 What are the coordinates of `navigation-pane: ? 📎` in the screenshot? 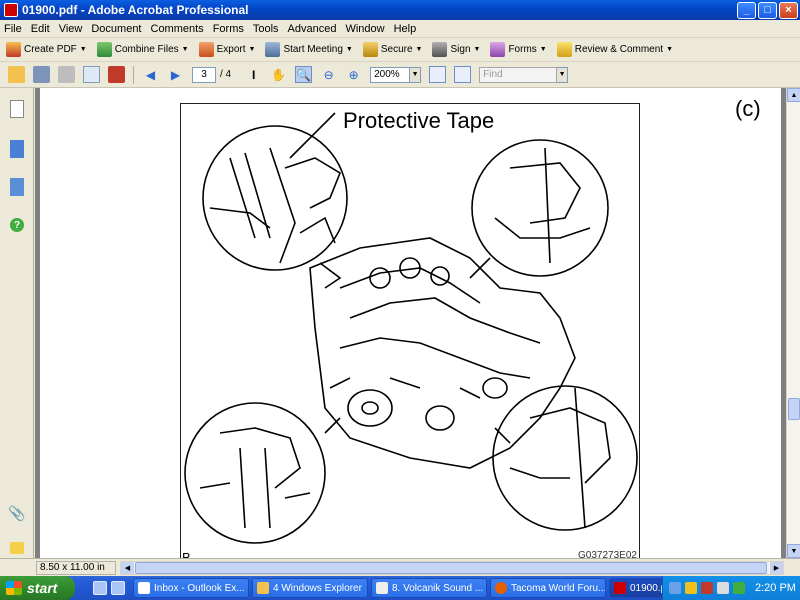 It's located at (17, 323).